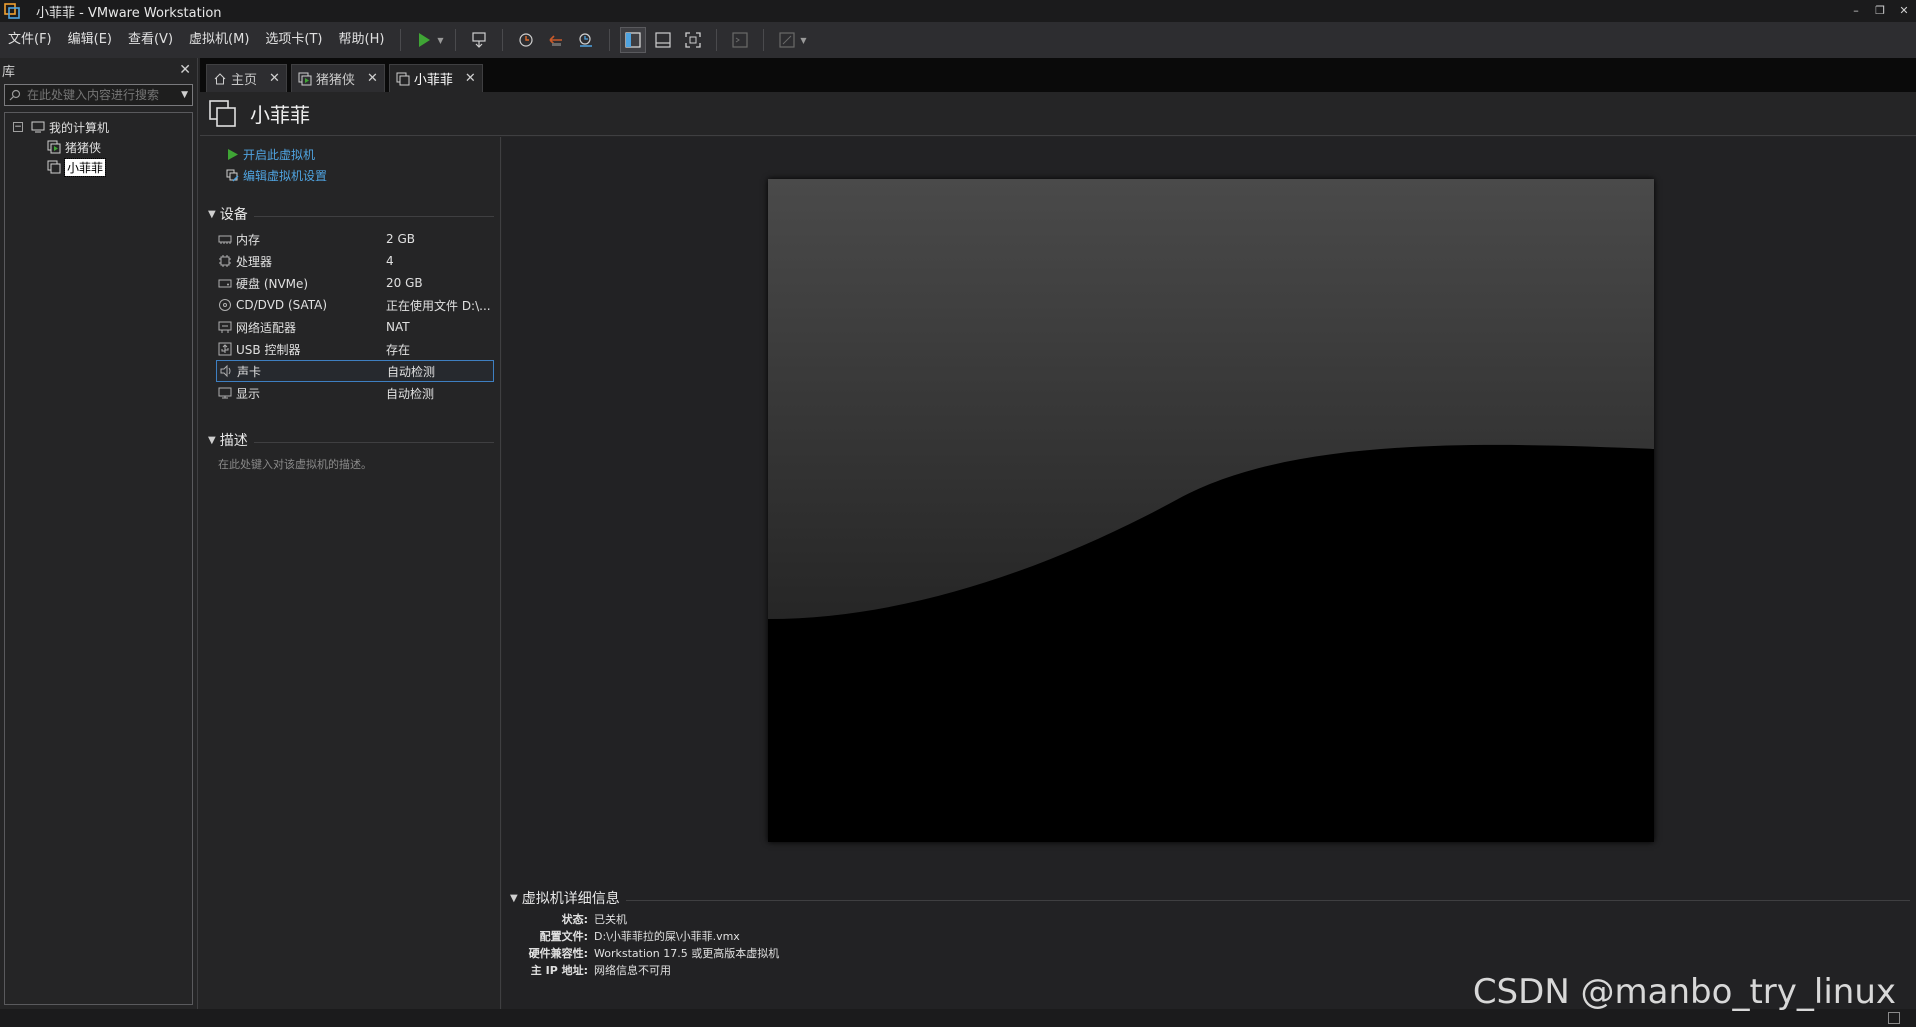  I want to click on device-row-harddisk: 硬盘 (NVMe) 20 GB, so click(355, 283).